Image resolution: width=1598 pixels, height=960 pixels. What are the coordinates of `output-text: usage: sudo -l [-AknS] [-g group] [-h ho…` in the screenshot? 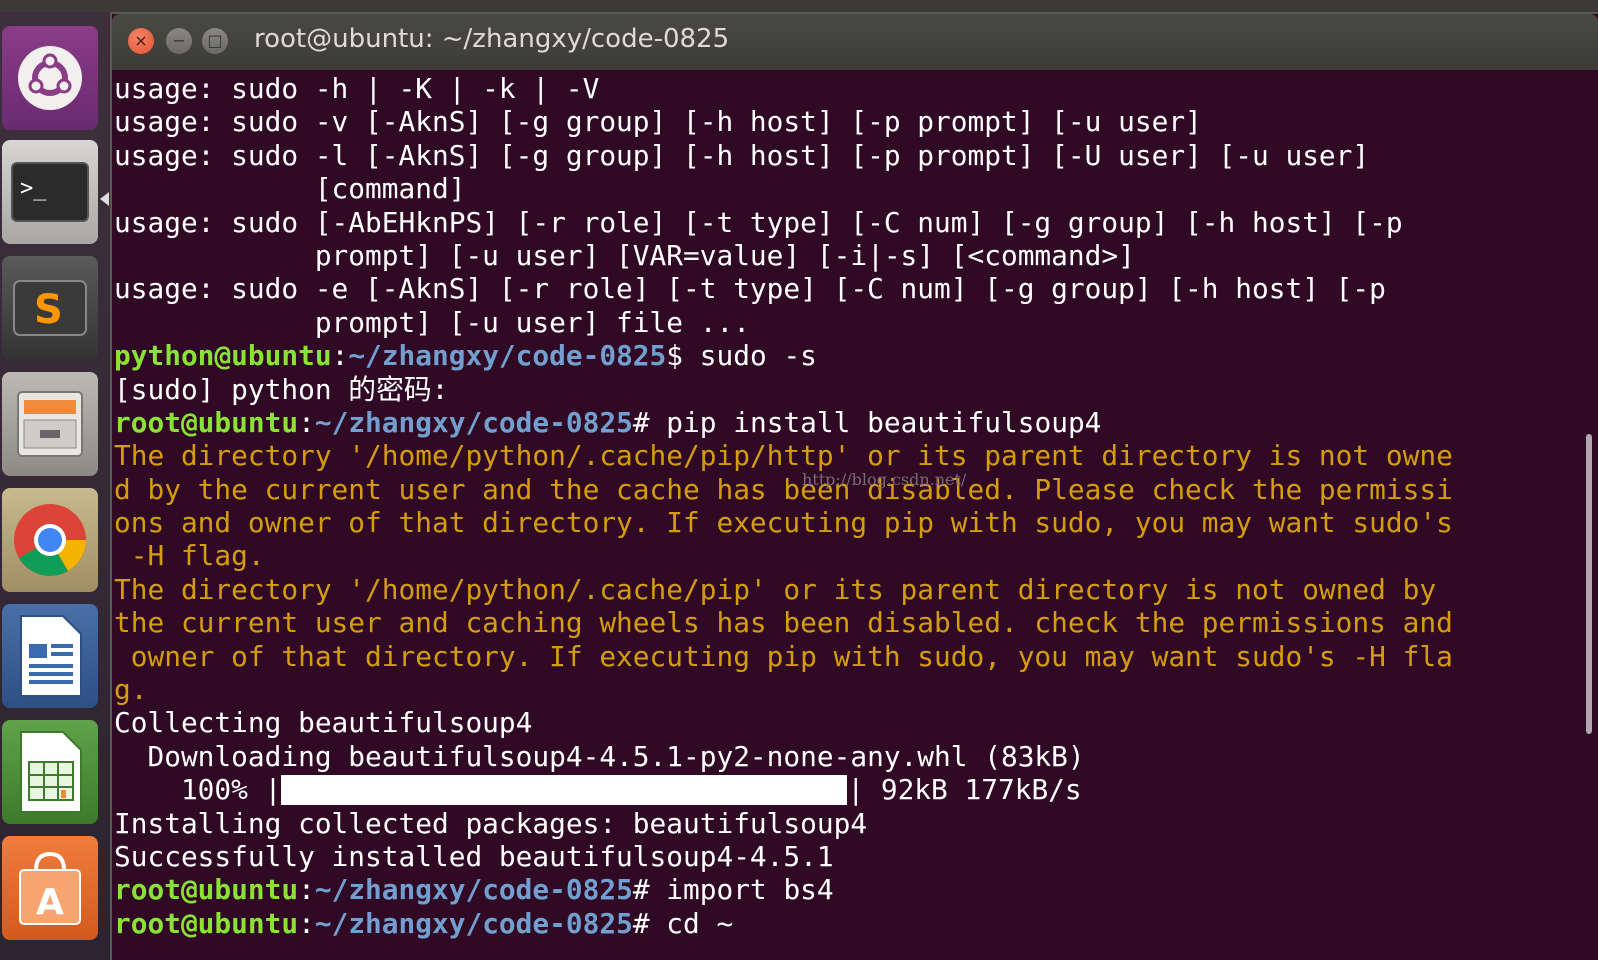 It's located at (742, 155).